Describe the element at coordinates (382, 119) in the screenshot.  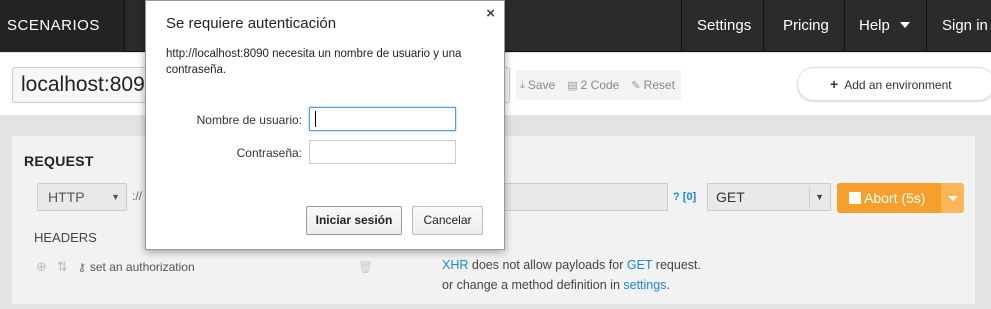
I see `username-field` at that location.